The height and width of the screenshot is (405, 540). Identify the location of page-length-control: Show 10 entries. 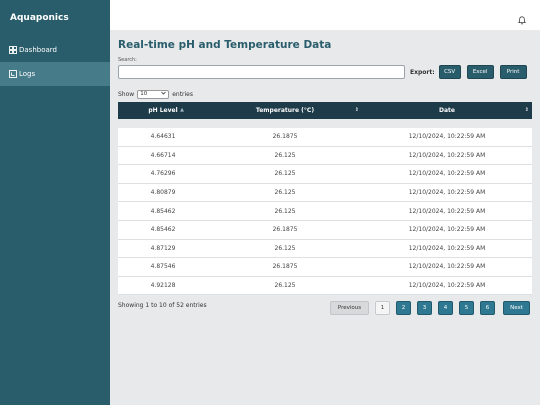
(325, 94).